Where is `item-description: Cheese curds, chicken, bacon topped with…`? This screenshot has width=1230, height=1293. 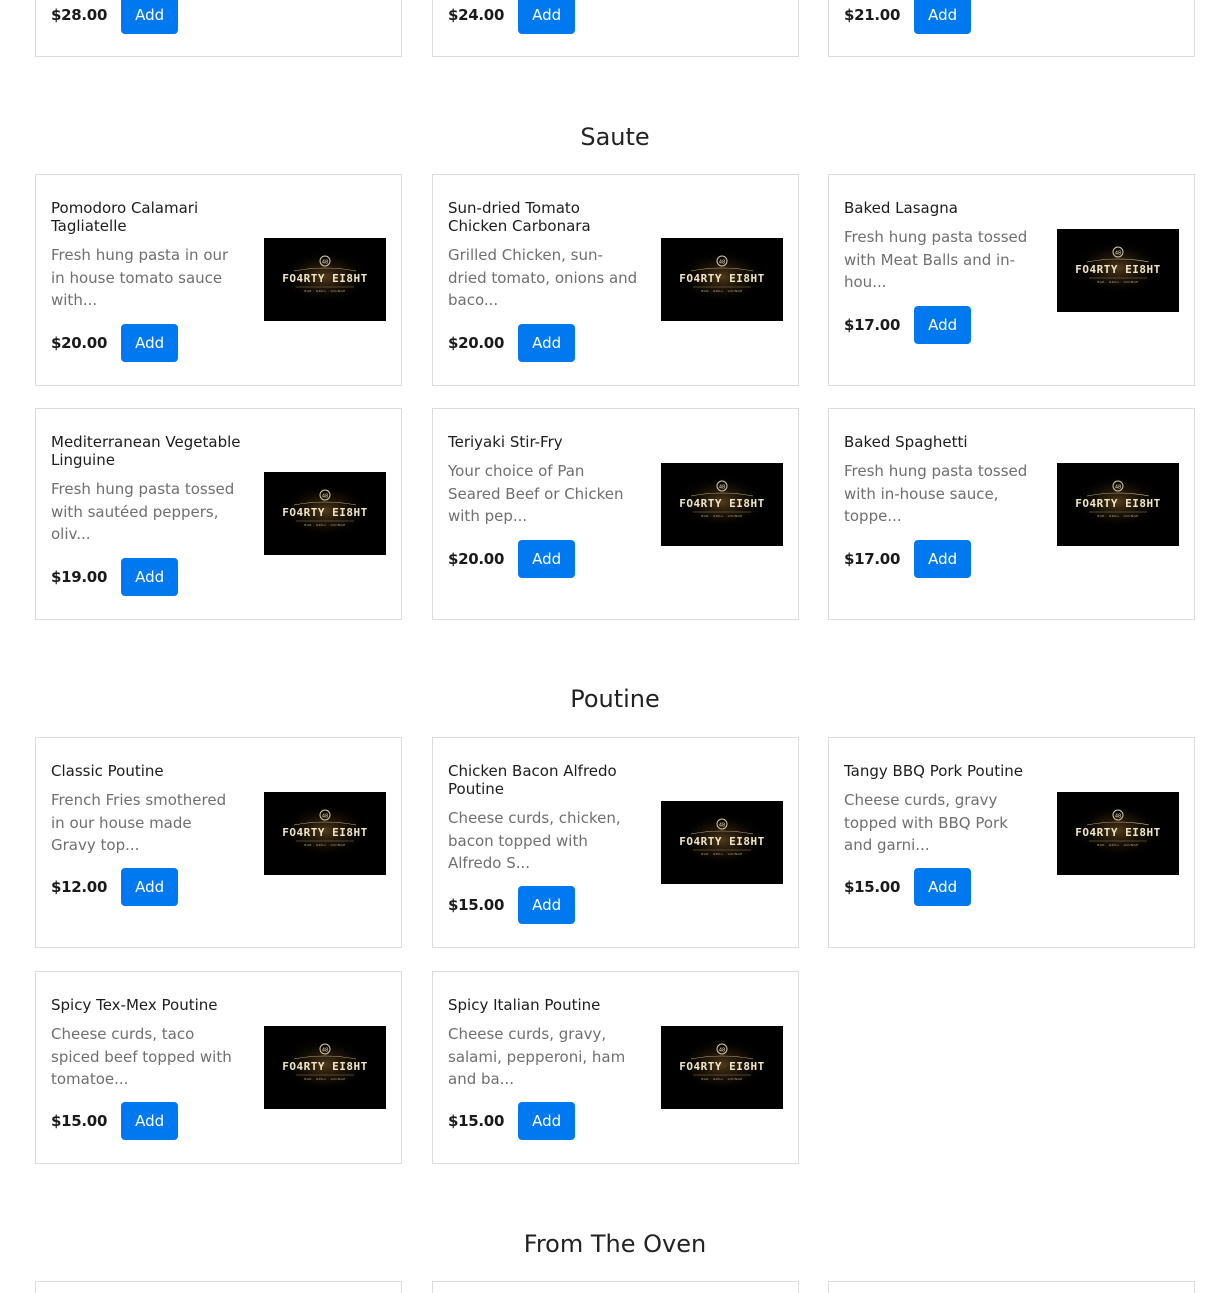 item-description: Cheese curds, chicken, bacon topped with… is located at coordinates (534, 840).